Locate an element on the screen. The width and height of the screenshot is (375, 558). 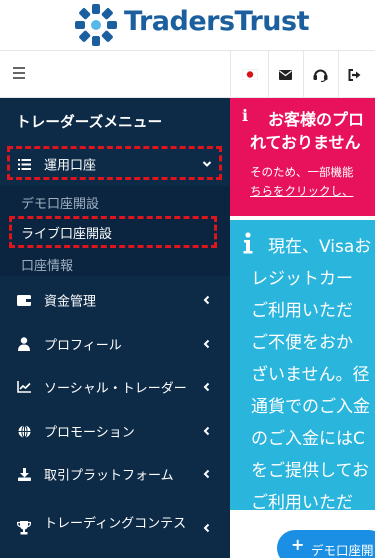
logo-text: TradersTrust is located at coordinates (216, 21).